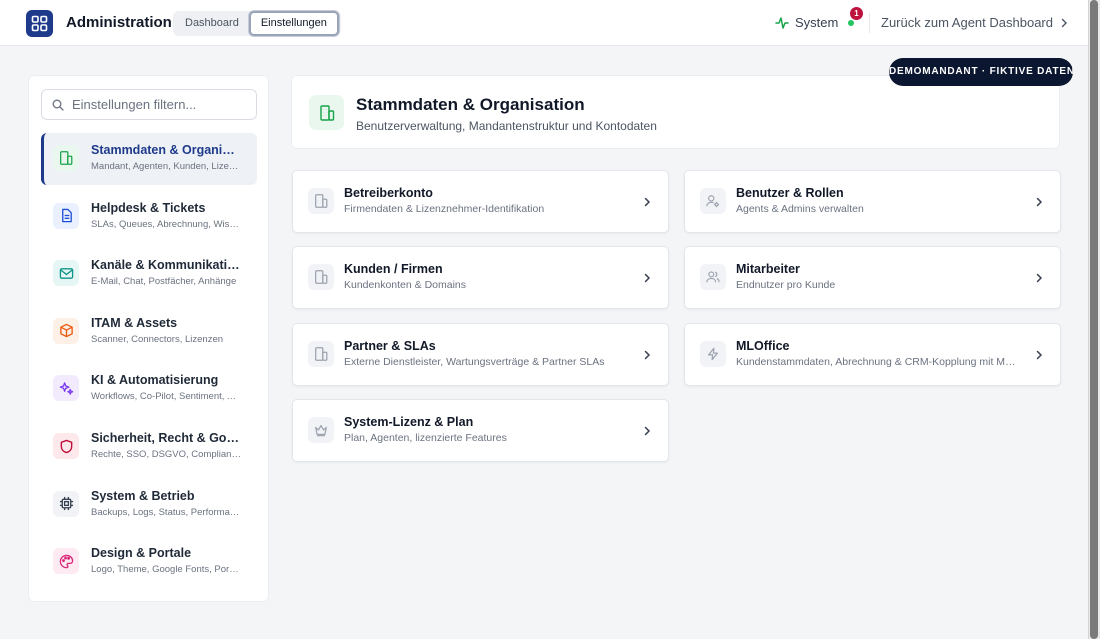  I want to click on settings-filter, so click(149, 104).